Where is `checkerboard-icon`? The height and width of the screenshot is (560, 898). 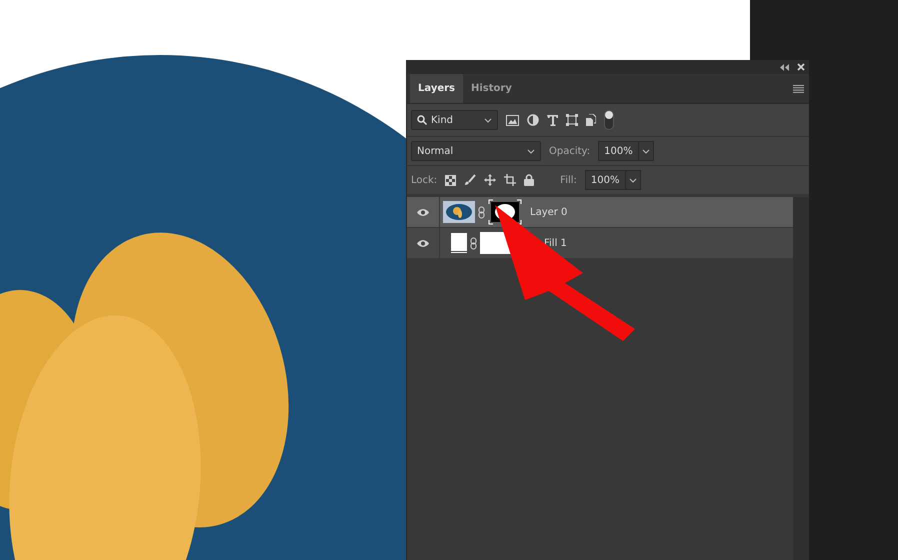 checkerboard-icon is located at coordinates (450, 180).